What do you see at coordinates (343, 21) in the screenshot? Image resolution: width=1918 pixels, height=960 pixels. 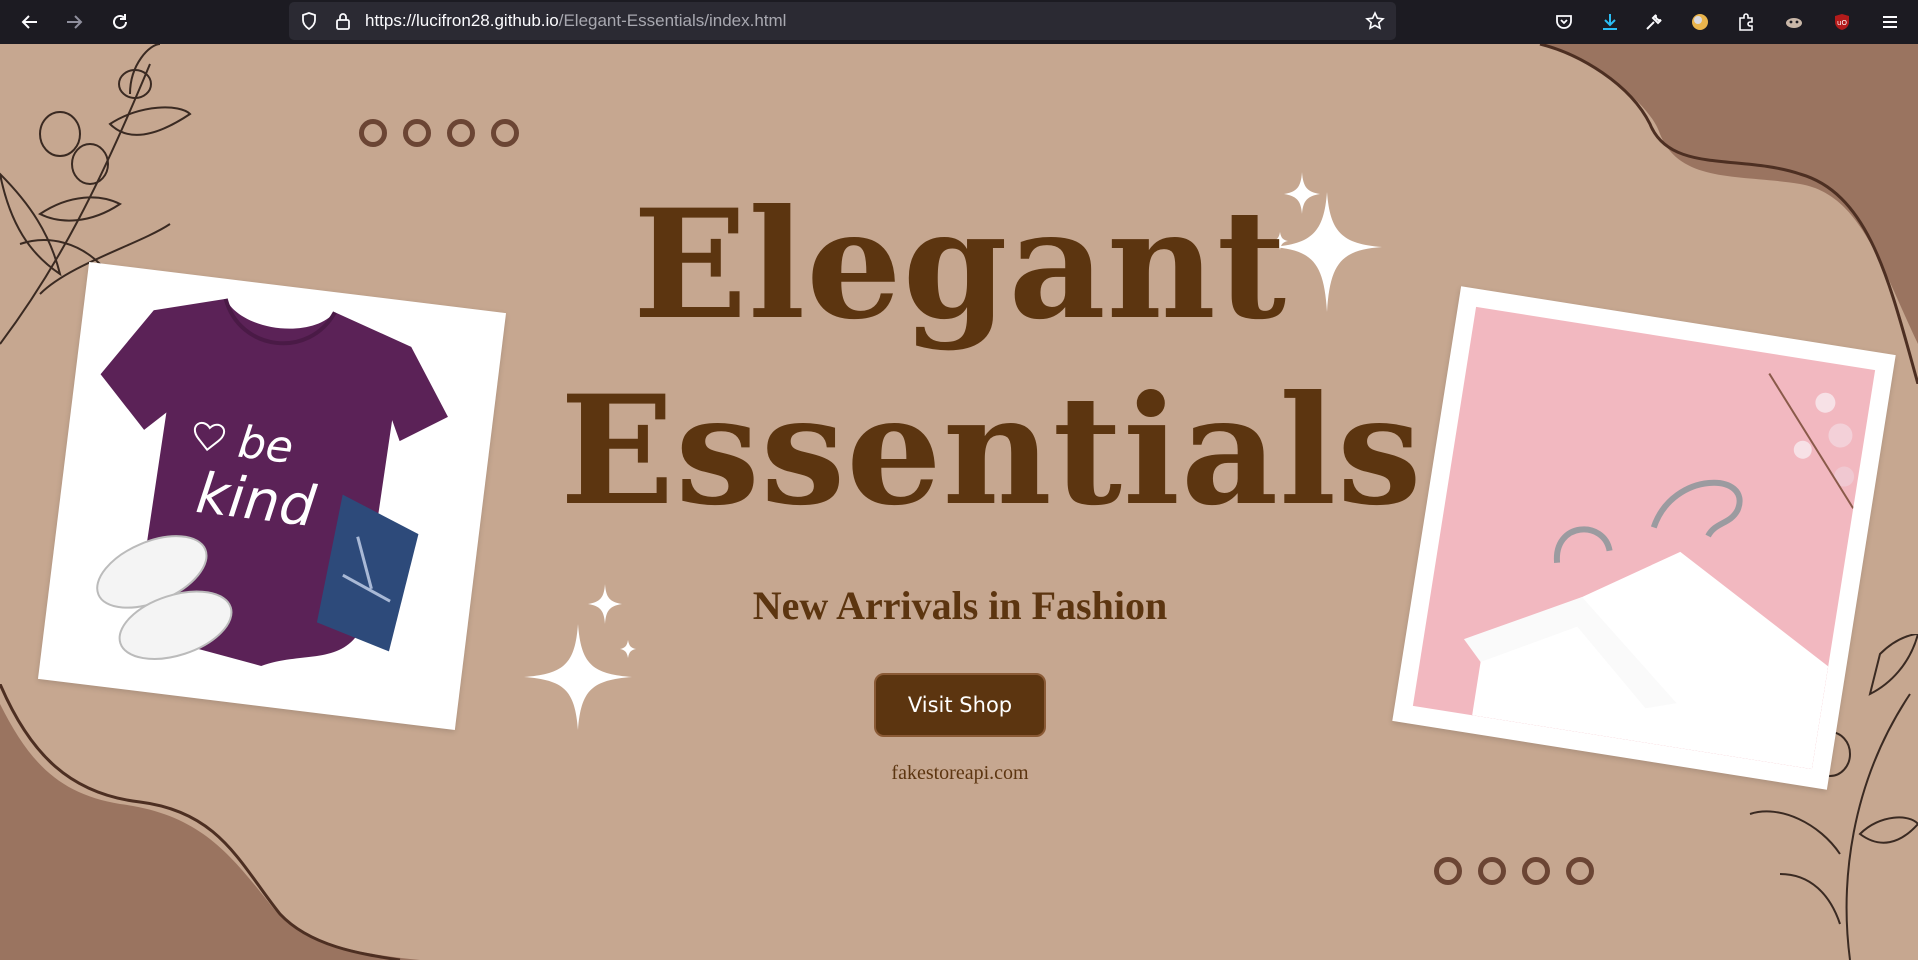 I see `lock-icon` at bounding box center [343, 21].